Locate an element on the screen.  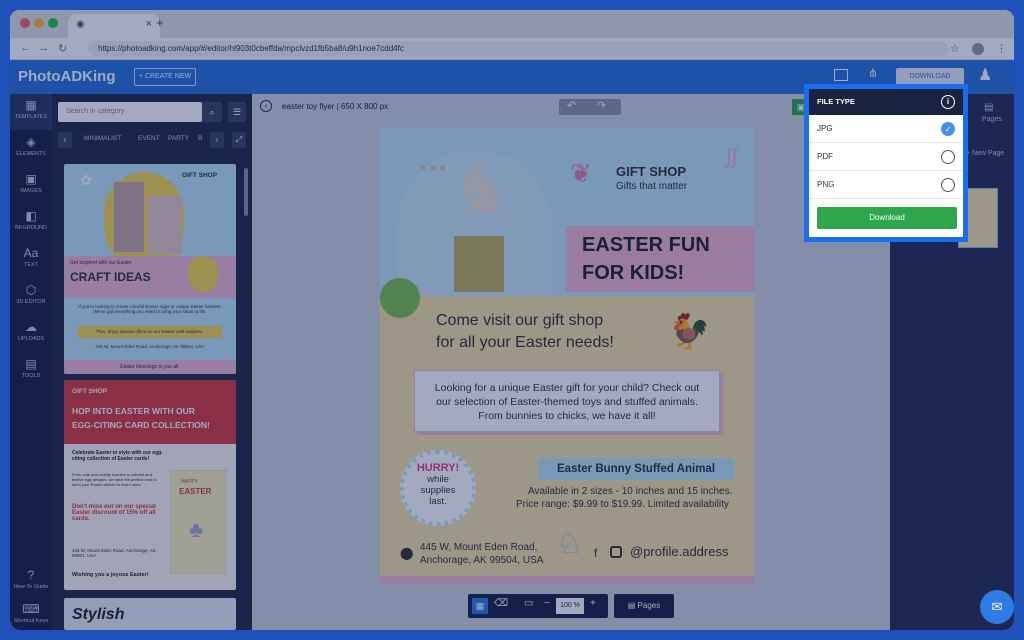
file-type-png: PNG is located at coordinates (886, 185).